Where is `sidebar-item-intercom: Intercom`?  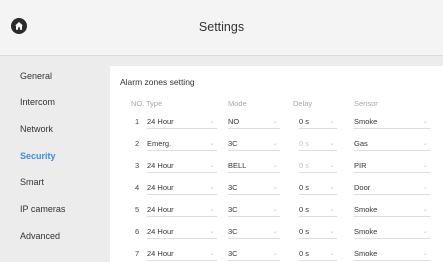 sidebar-item-intercom: Intercom is located at coordinates (37, 102).